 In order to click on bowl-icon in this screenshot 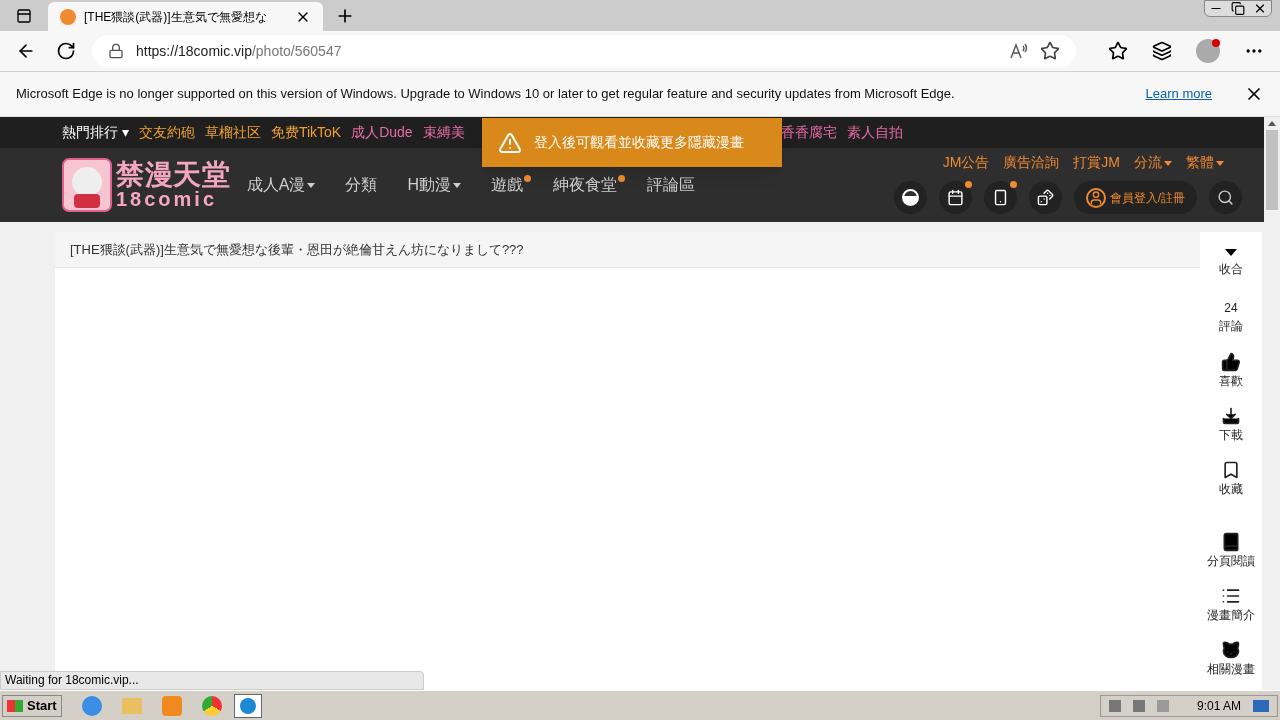, I will do `click(910, 197)`.